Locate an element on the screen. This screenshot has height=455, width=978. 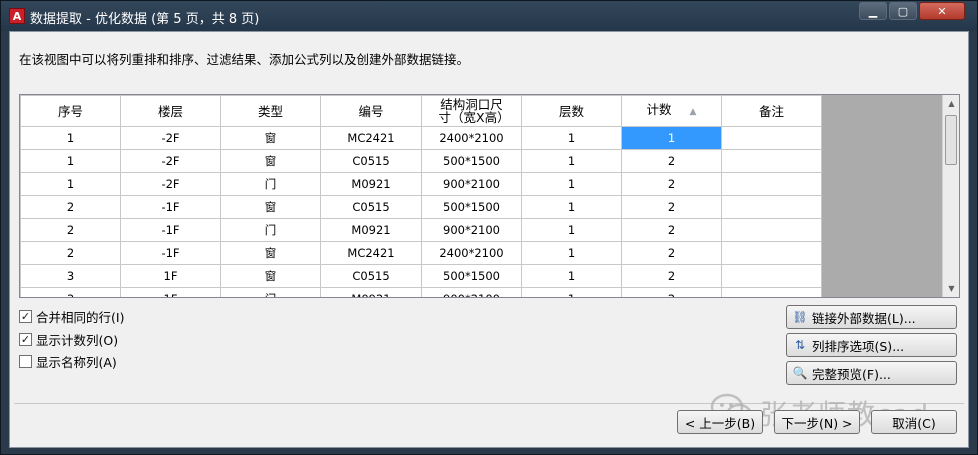
table-row: 2 -1F 窗 MC2421 2400*2100 1 2 is located at coordinates (421, 253).